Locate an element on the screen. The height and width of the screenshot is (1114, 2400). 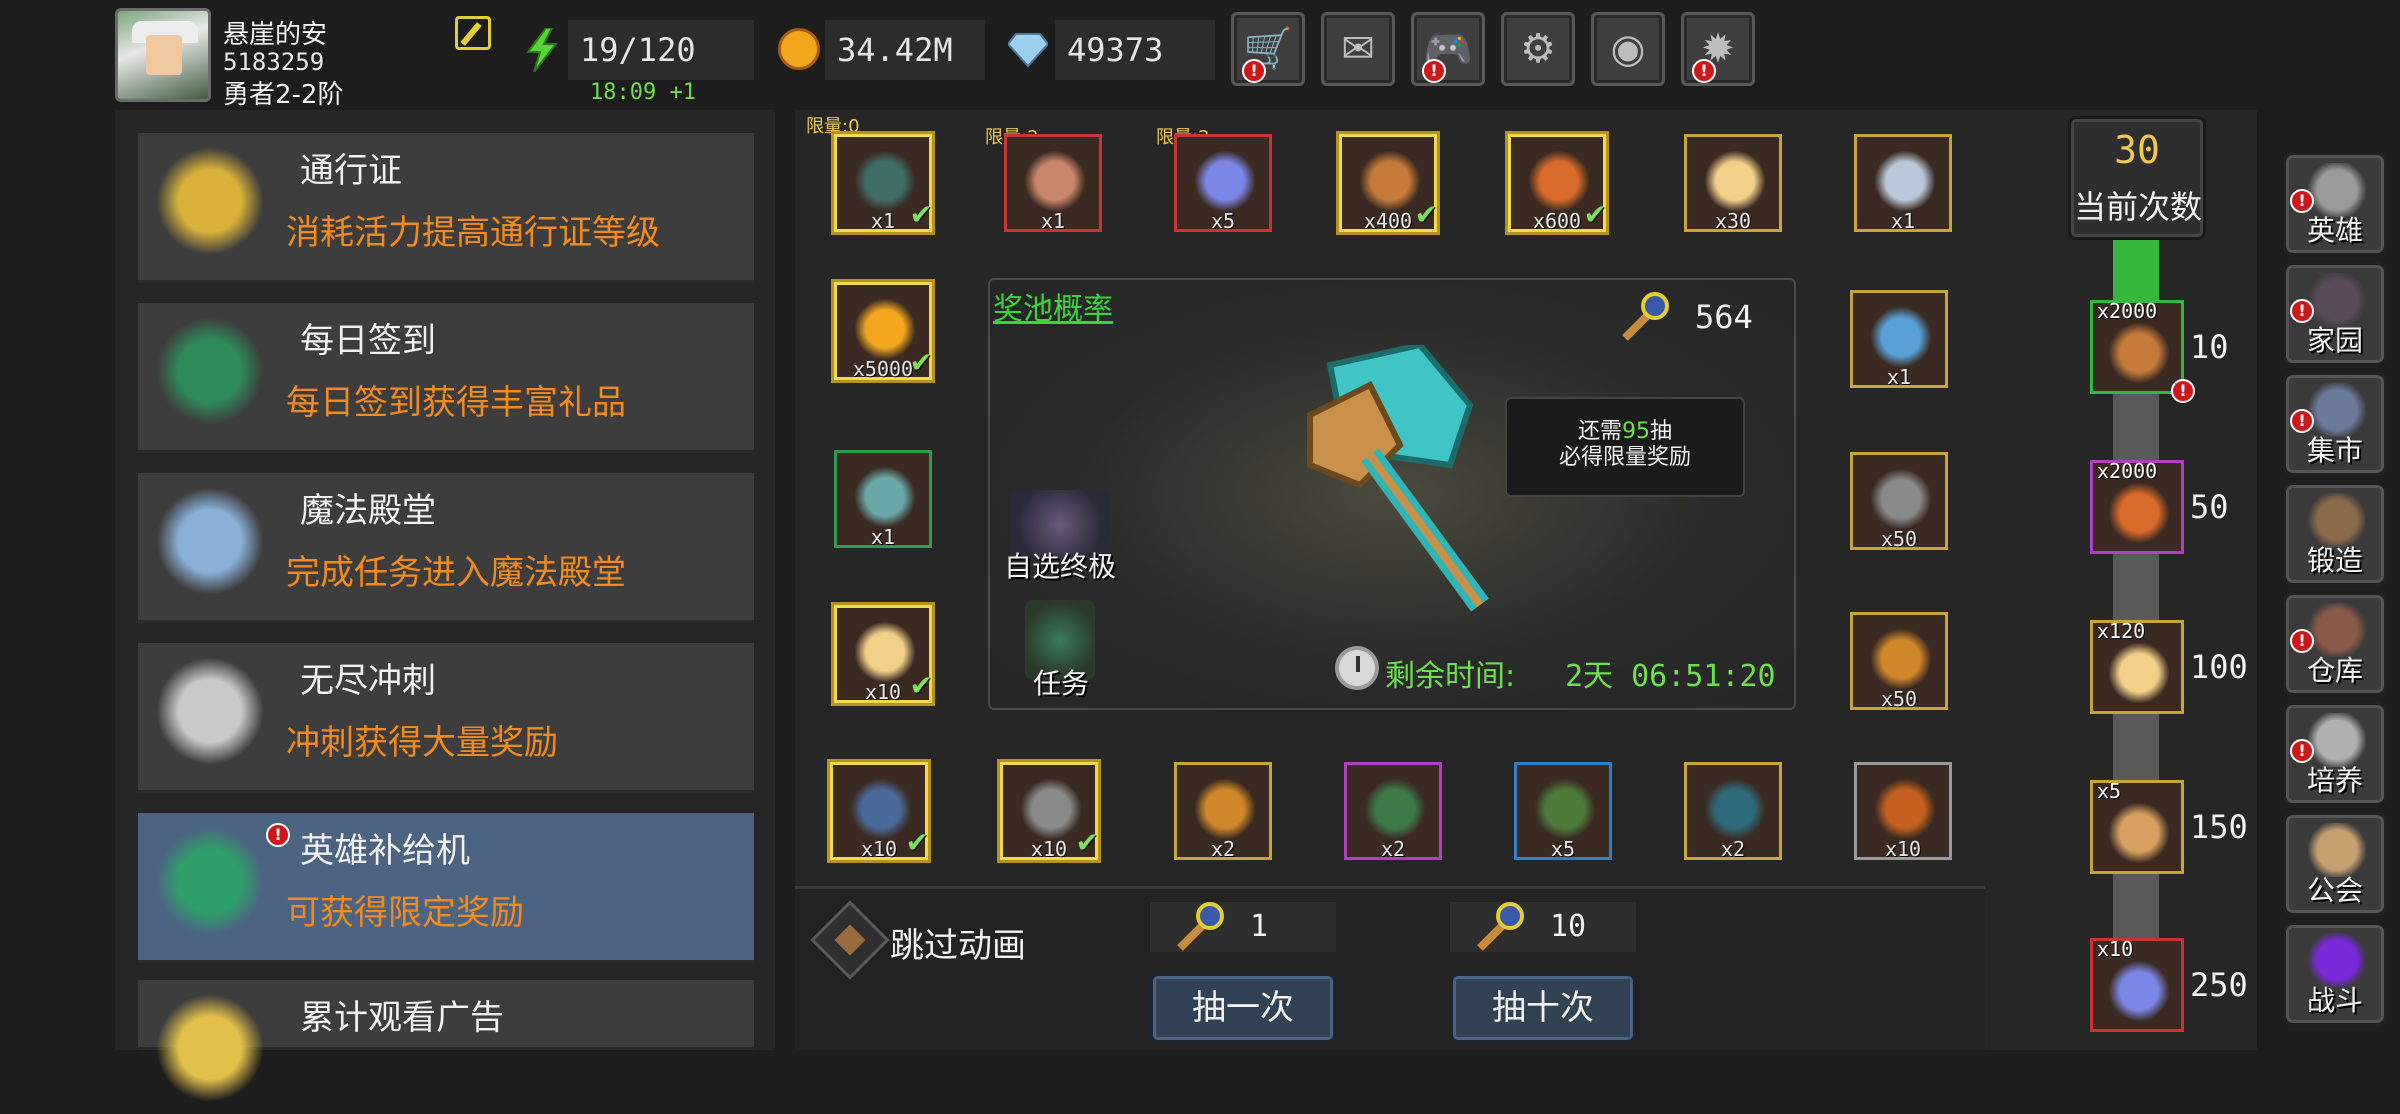
gems-value: 49373 is located at coordinates (1135, 50).